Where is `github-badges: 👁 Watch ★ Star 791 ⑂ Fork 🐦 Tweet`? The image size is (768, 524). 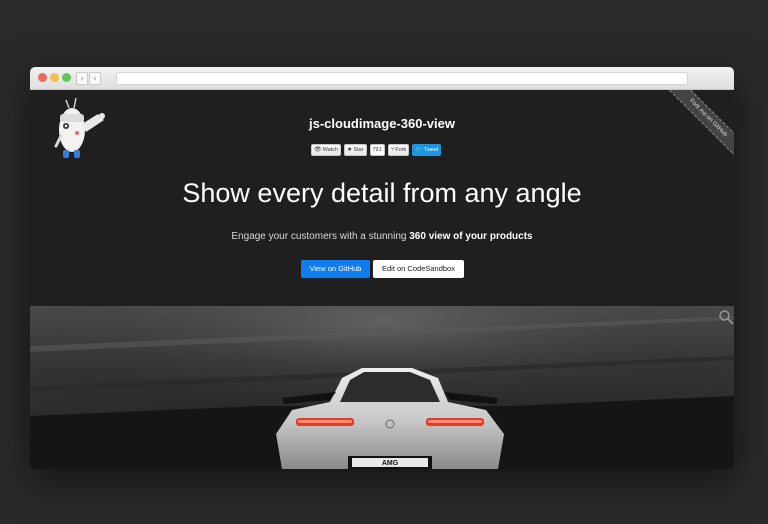 github-badges: 👁 Watch ★ Star 791 ⑂ Fork 🐦 Tweet is located at coordinates (376, 150).